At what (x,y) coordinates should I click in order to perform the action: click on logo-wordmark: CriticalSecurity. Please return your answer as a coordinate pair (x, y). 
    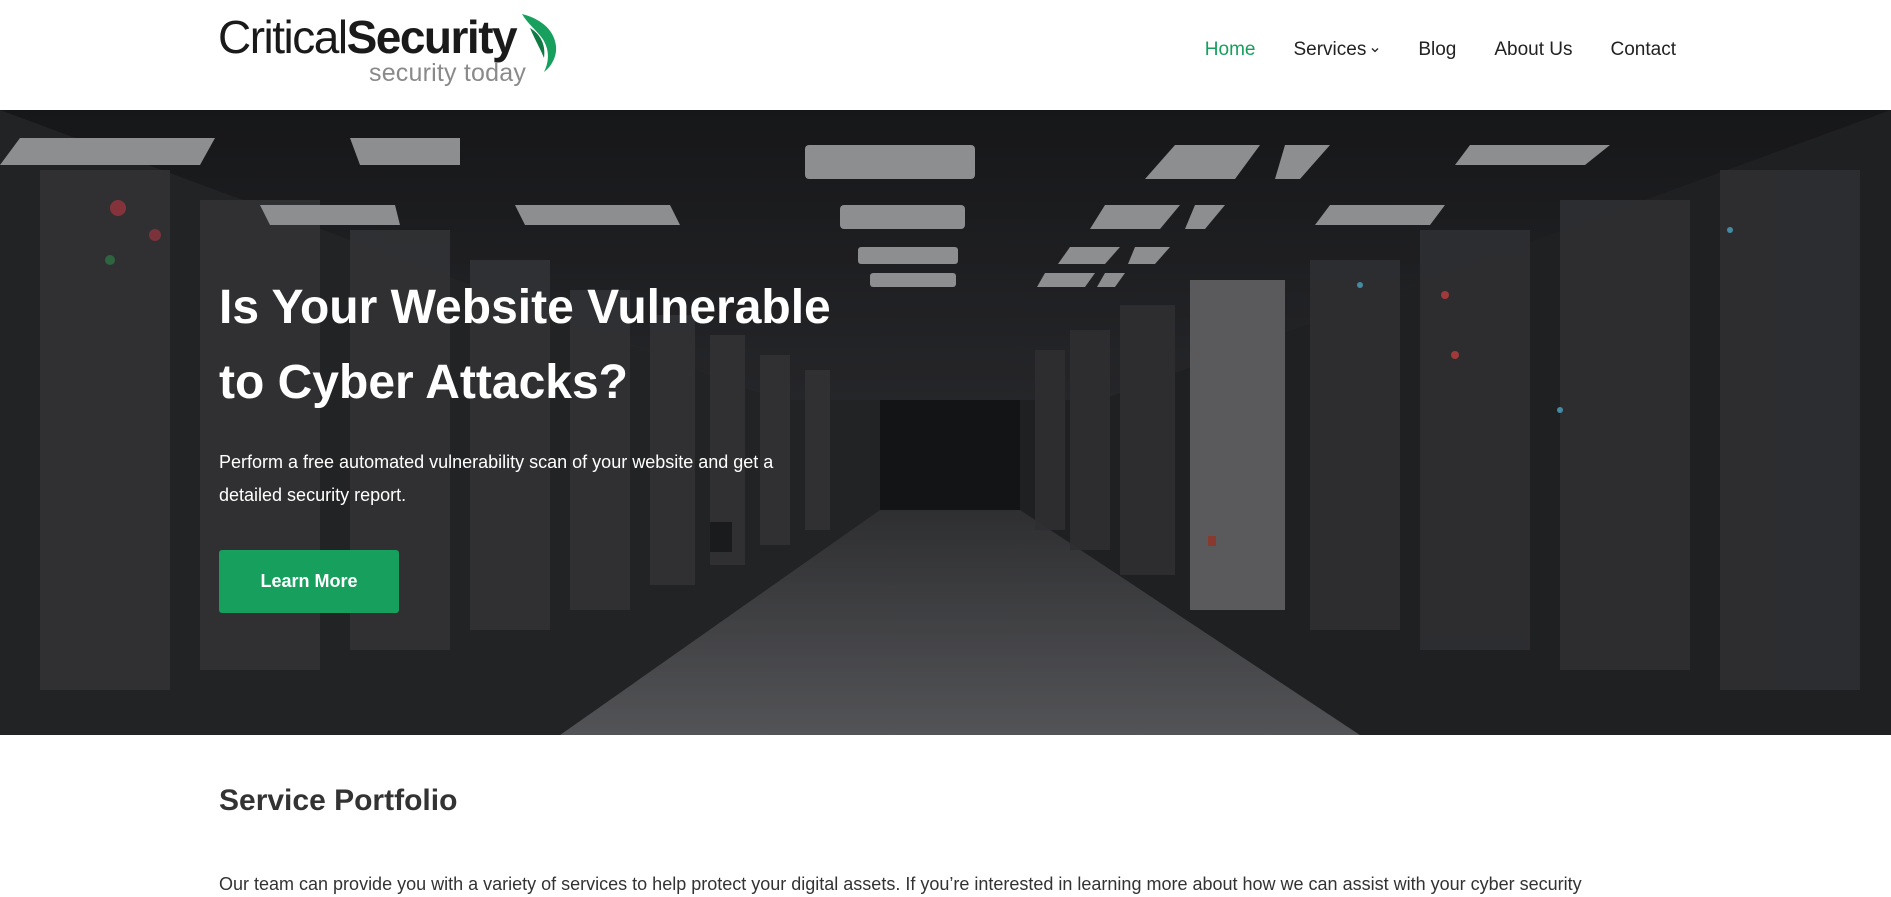
    Looking at the image, I should click on (368, 37).